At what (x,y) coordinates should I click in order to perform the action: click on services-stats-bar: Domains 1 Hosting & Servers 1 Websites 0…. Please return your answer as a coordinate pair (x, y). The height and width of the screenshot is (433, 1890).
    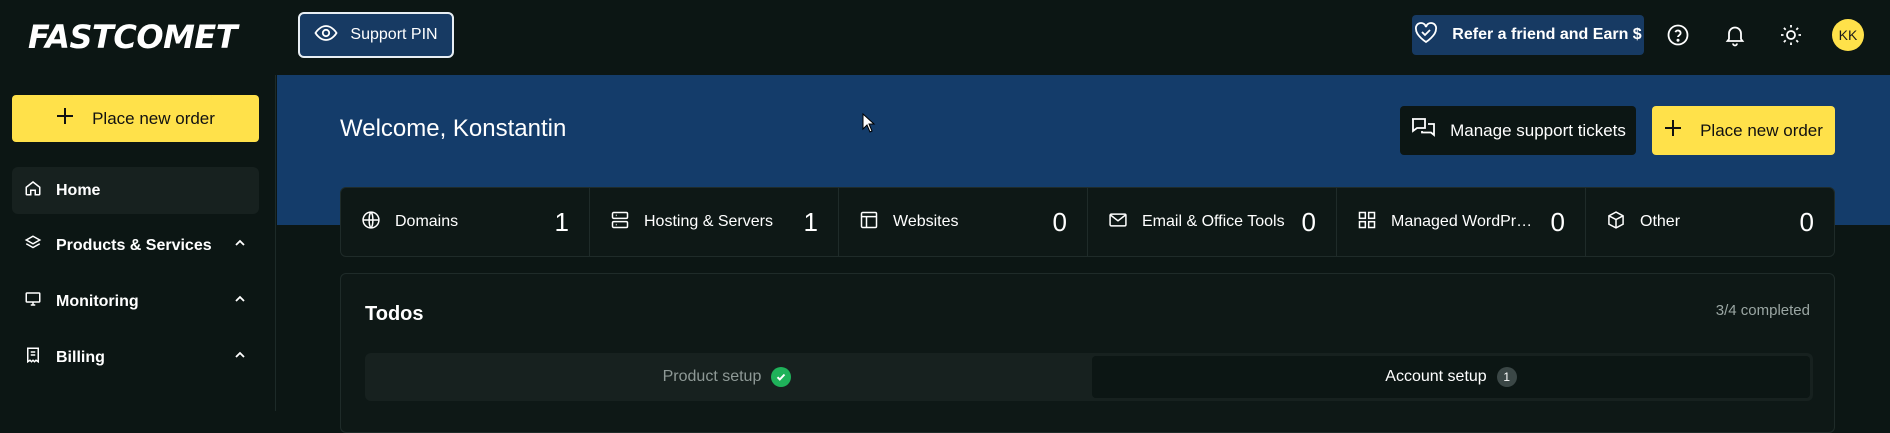
    Looking at the image, I should click on (1087, 222).